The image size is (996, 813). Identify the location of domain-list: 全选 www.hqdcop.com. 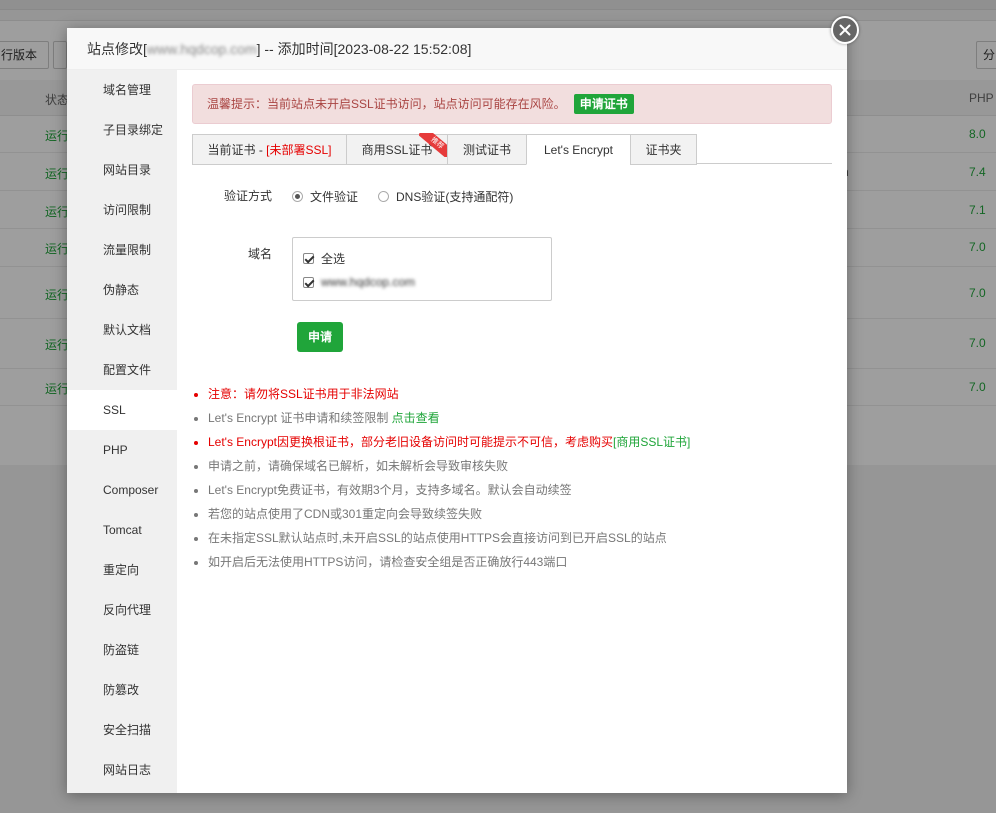
(422, 269).